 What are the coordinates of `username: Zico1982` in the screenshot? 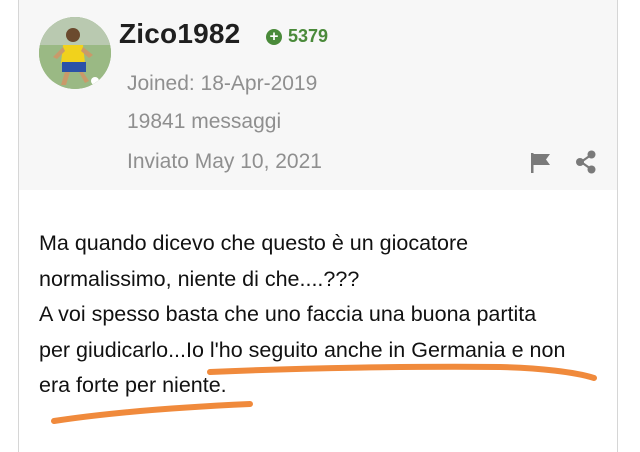 It's located at (179, 34).